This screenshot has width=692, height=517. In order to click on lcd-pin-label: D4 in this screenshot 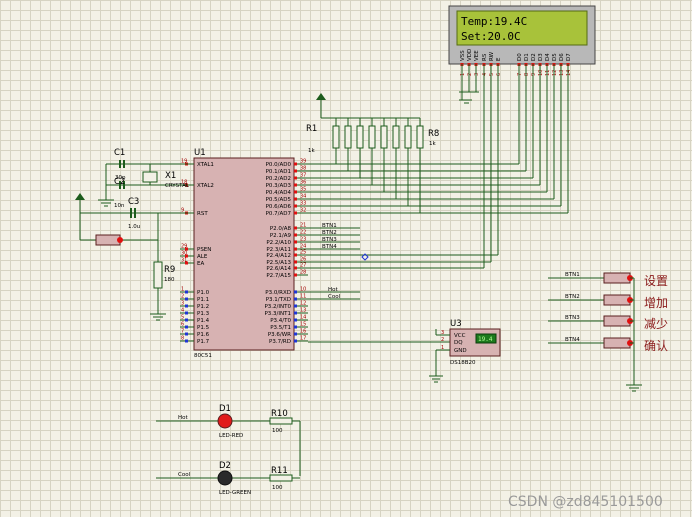, I will do `click(548, 57)`.